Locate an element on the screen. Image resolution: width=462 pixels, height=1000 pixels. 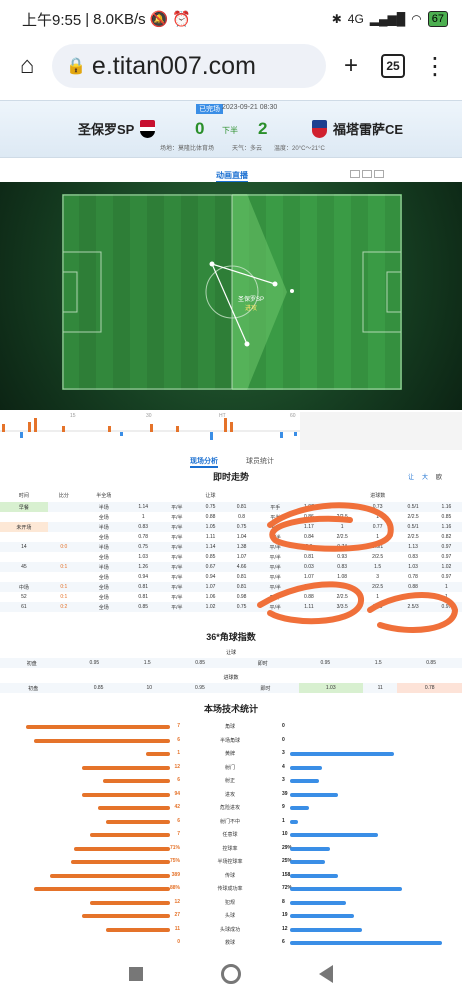
stat-row: 12 犯规 8 is located at coordinates (231, 902).